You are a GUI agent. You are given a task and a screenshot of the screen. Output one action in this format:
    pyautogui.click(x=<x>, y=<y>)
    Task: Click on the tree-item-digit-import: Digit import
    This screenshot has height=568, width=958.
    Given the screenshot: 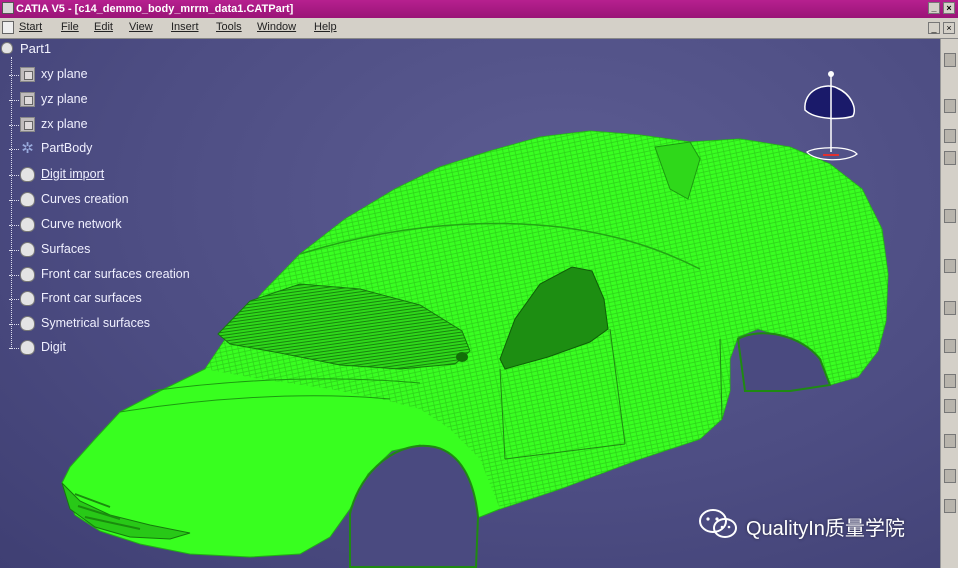 What is the action you would take?
    pyautogui.click(x=114, y=175)
    